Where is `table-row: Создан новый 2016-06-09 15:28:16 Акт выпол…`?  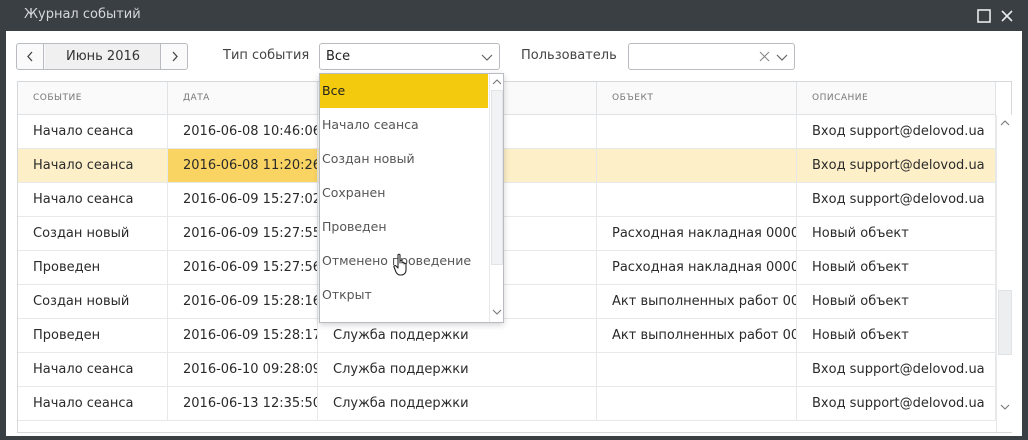 table-row: Создан новый 2016-06-09 15:28:16 Акт выпол… is located at coordinates (507, 302).